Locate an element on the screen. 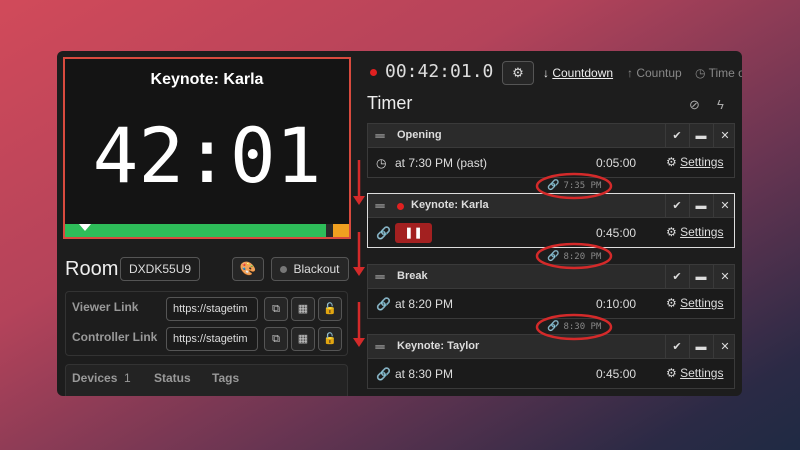 The width and height of the screenshot is (800, 450). link-time-3: 🔗 8:30 PM is located at coordinates (574, 326).